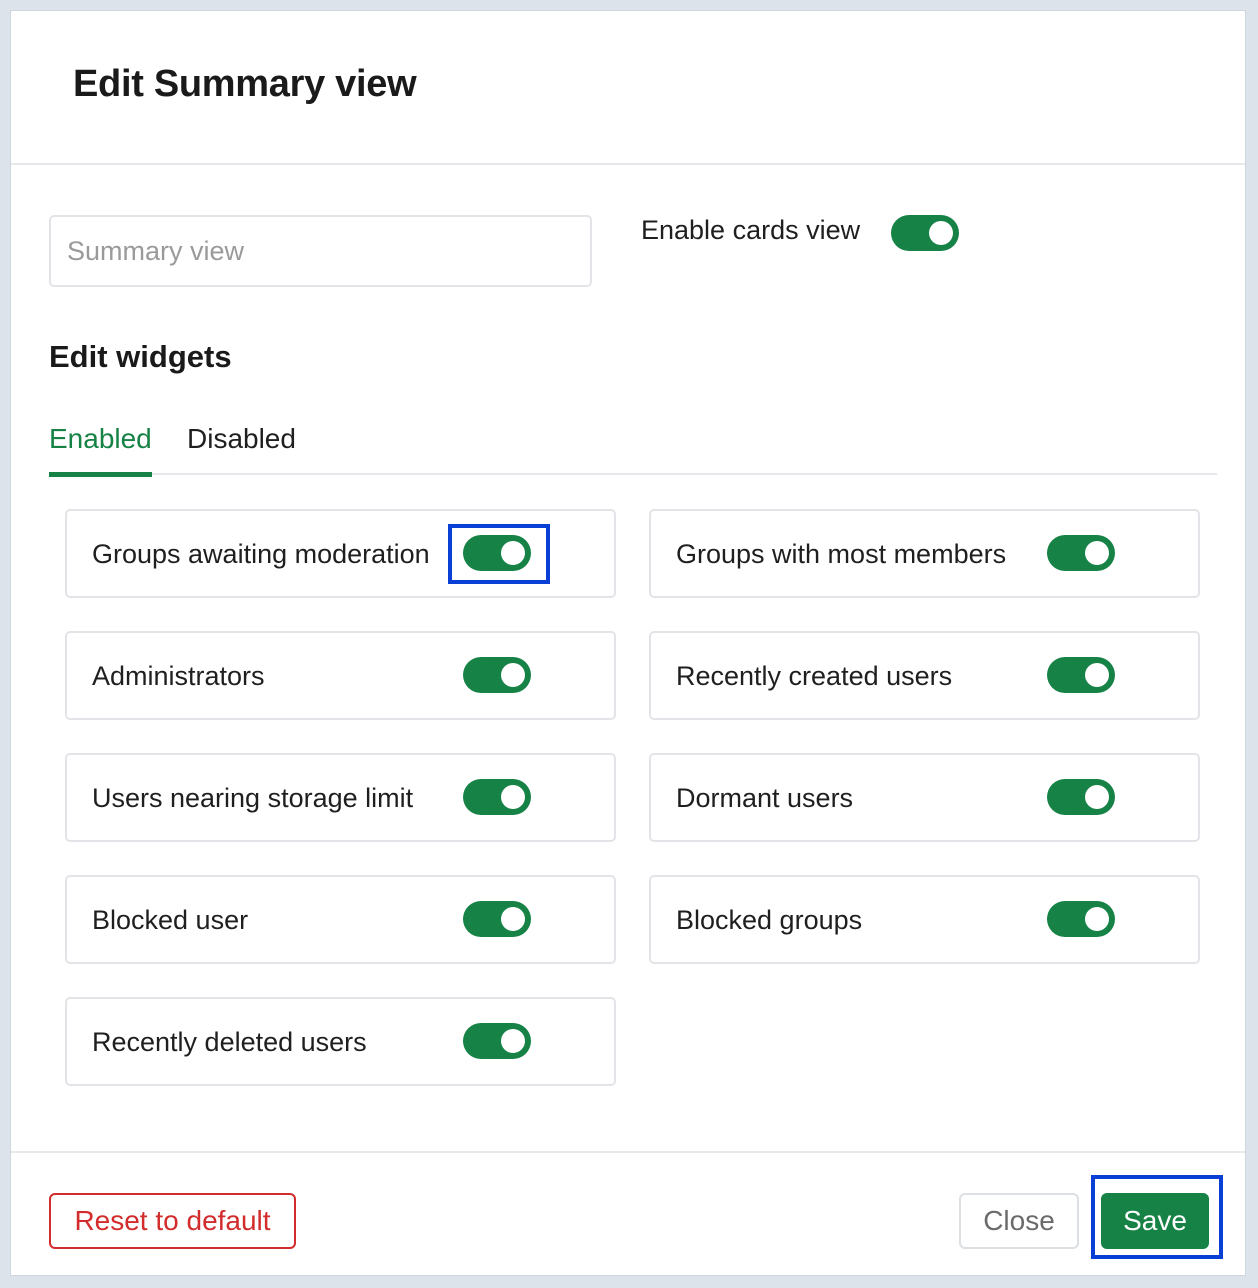  What do you see at coordinates (769, 920) in the screenshot?
I see `widget-label: Blocked groups` at bounding box center [769, 920].